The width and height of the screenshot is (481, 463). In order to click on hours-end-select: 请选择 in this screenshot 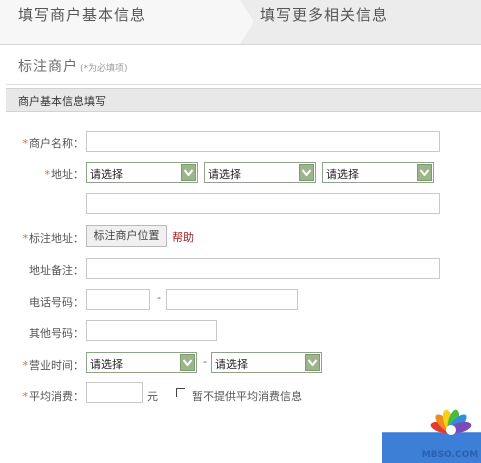, I will do `click(266, 362)`.